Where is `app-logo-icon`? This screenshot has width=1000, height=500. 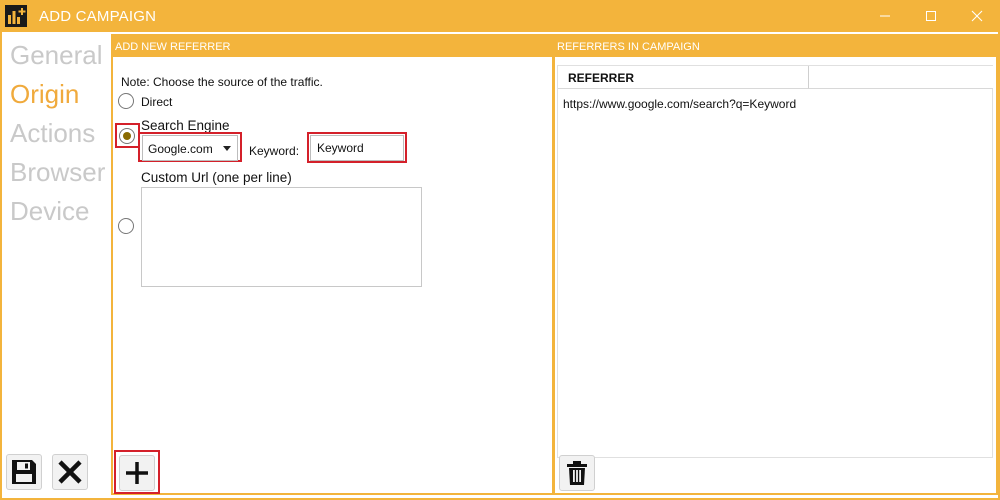 app-logo-icon is located at coordinates (16, 16).